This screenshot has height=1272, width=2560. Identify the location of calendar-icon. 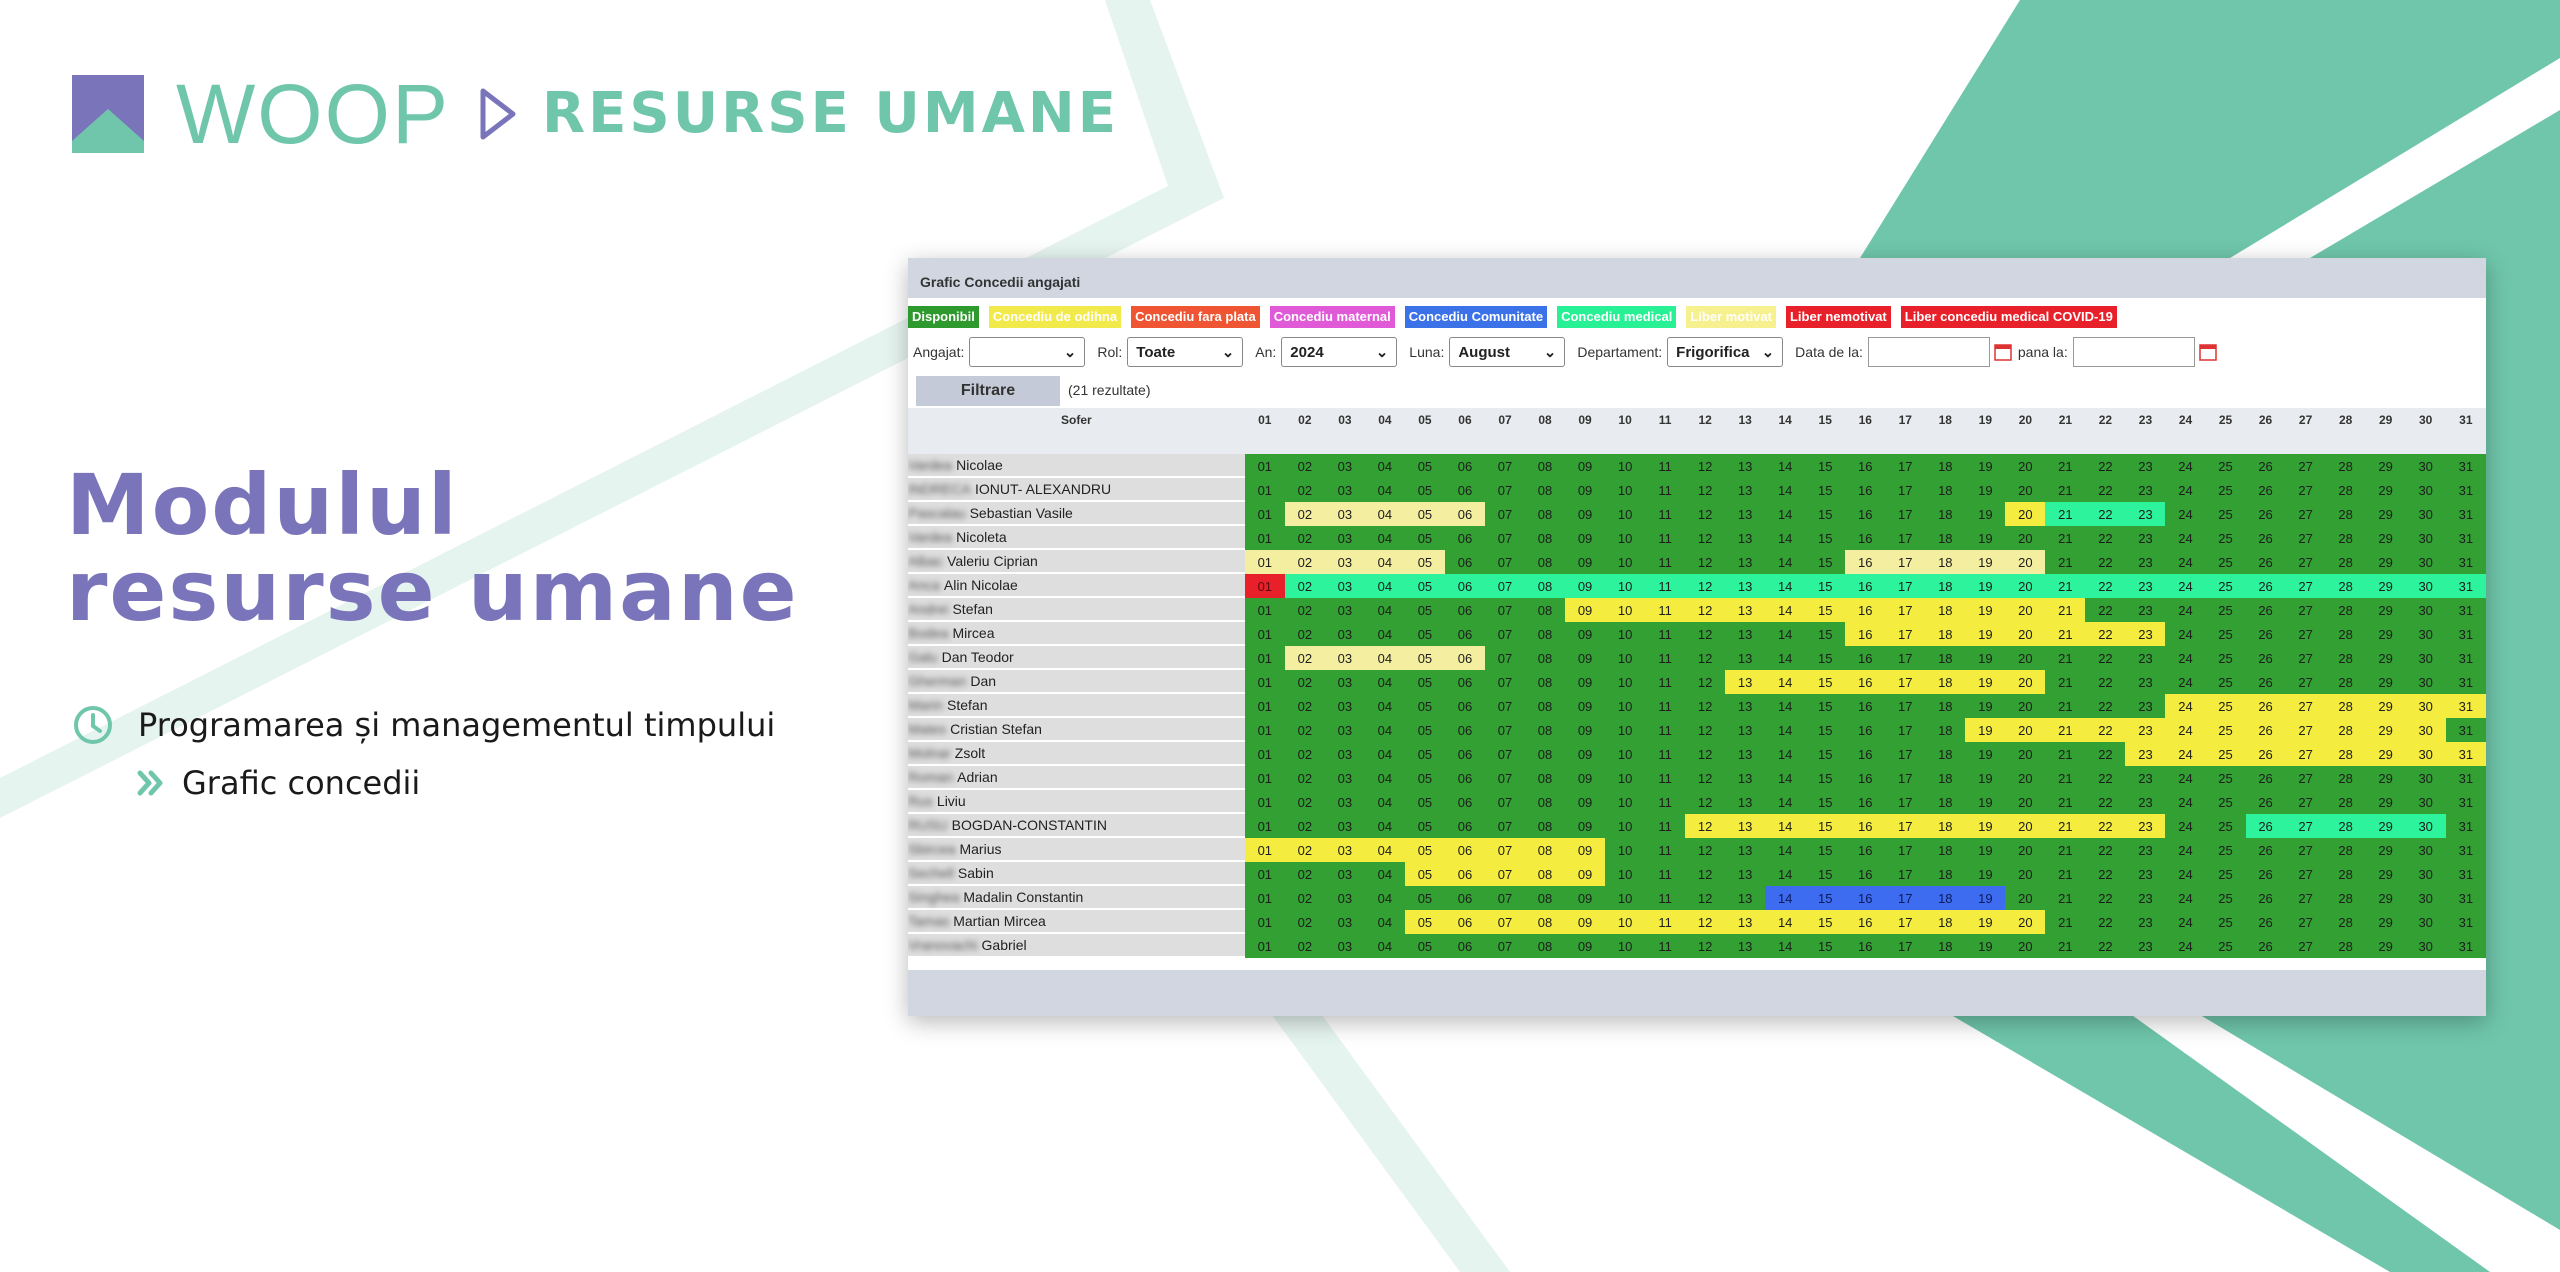
(2003, 352).